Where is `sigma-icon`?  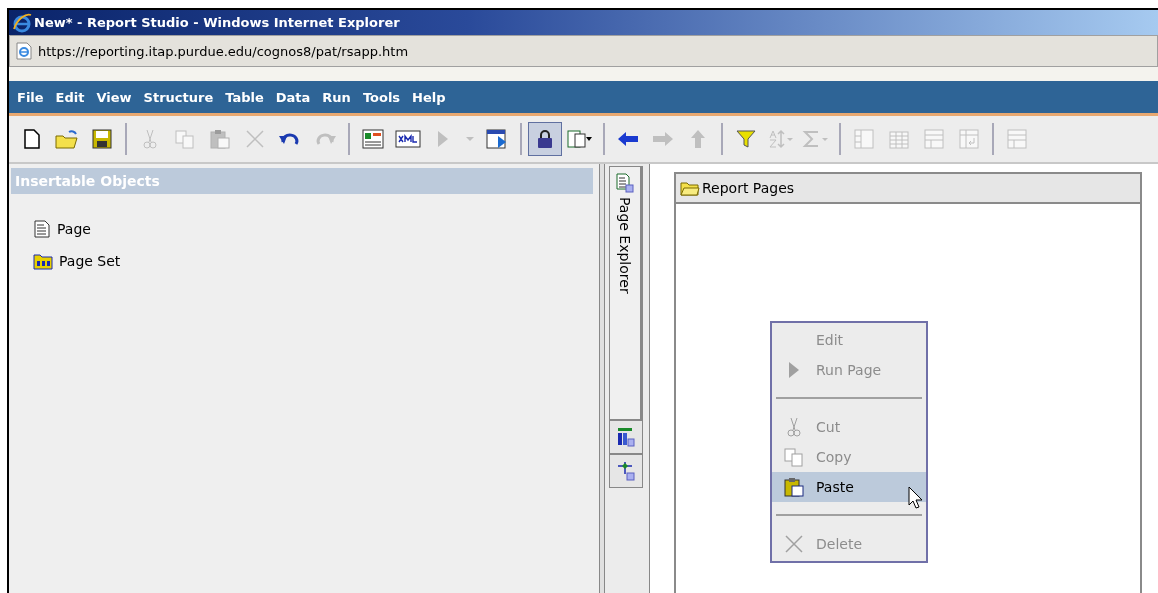
sigma-icon is located at coordinates (816, 139).